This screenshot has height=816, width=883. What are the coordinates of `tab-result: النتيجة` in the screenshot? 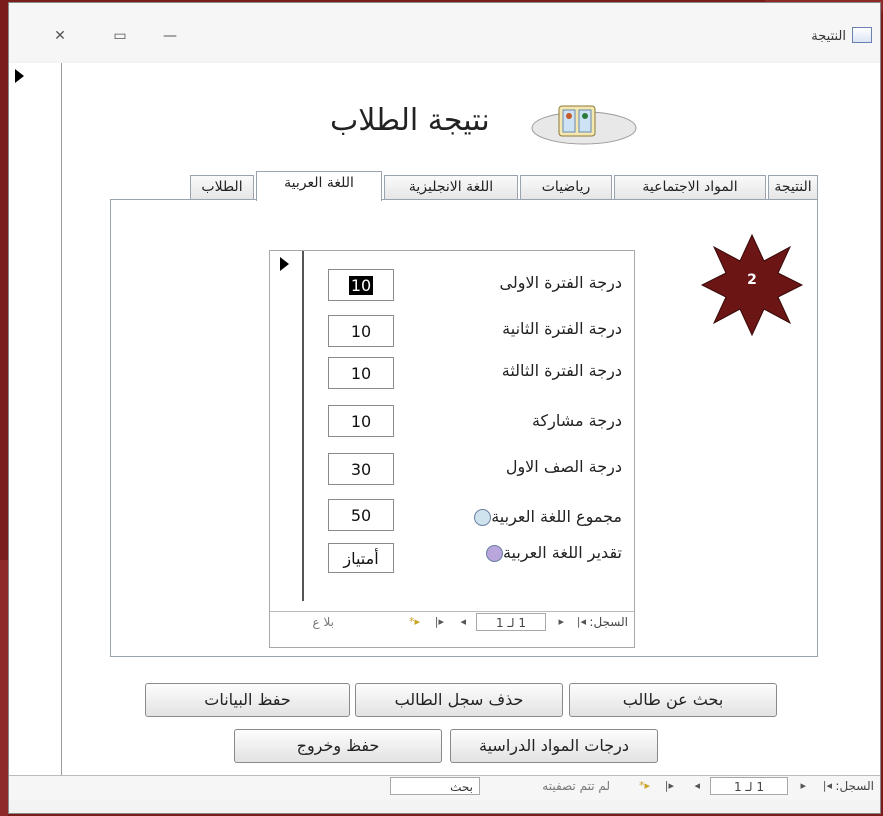 It's located at (793, 187).